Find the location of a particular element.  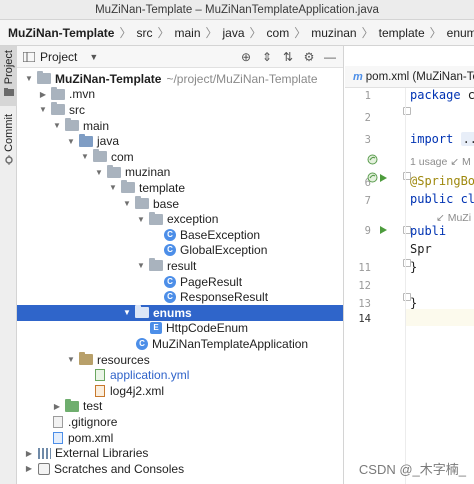

tree-row: C ResponseResult is located at coordinates (180, 297).